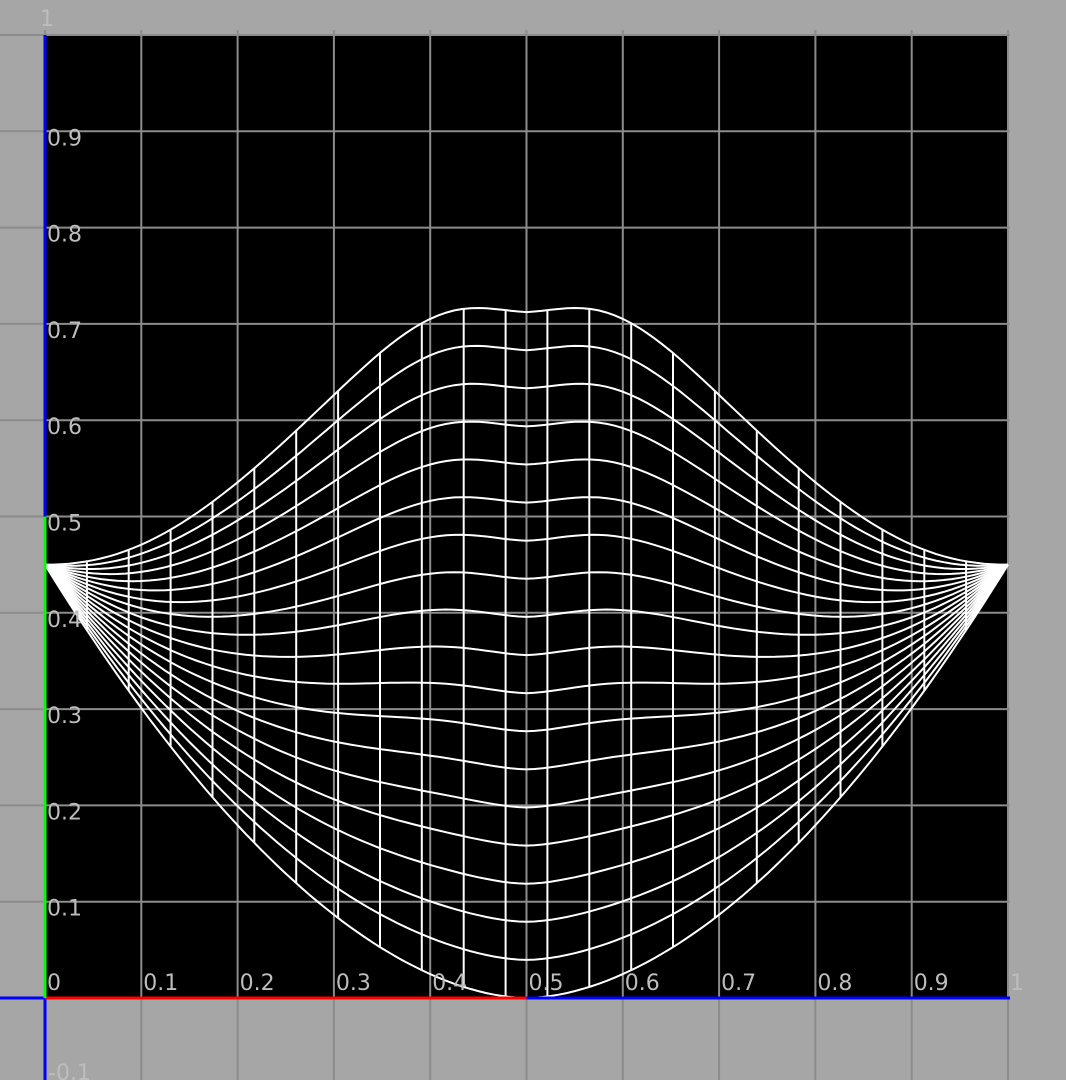  What do you see at coordinates (931, 983) in the screenshot?
I see `u-tick-label: 0.9` at bounding box center [931, 983].